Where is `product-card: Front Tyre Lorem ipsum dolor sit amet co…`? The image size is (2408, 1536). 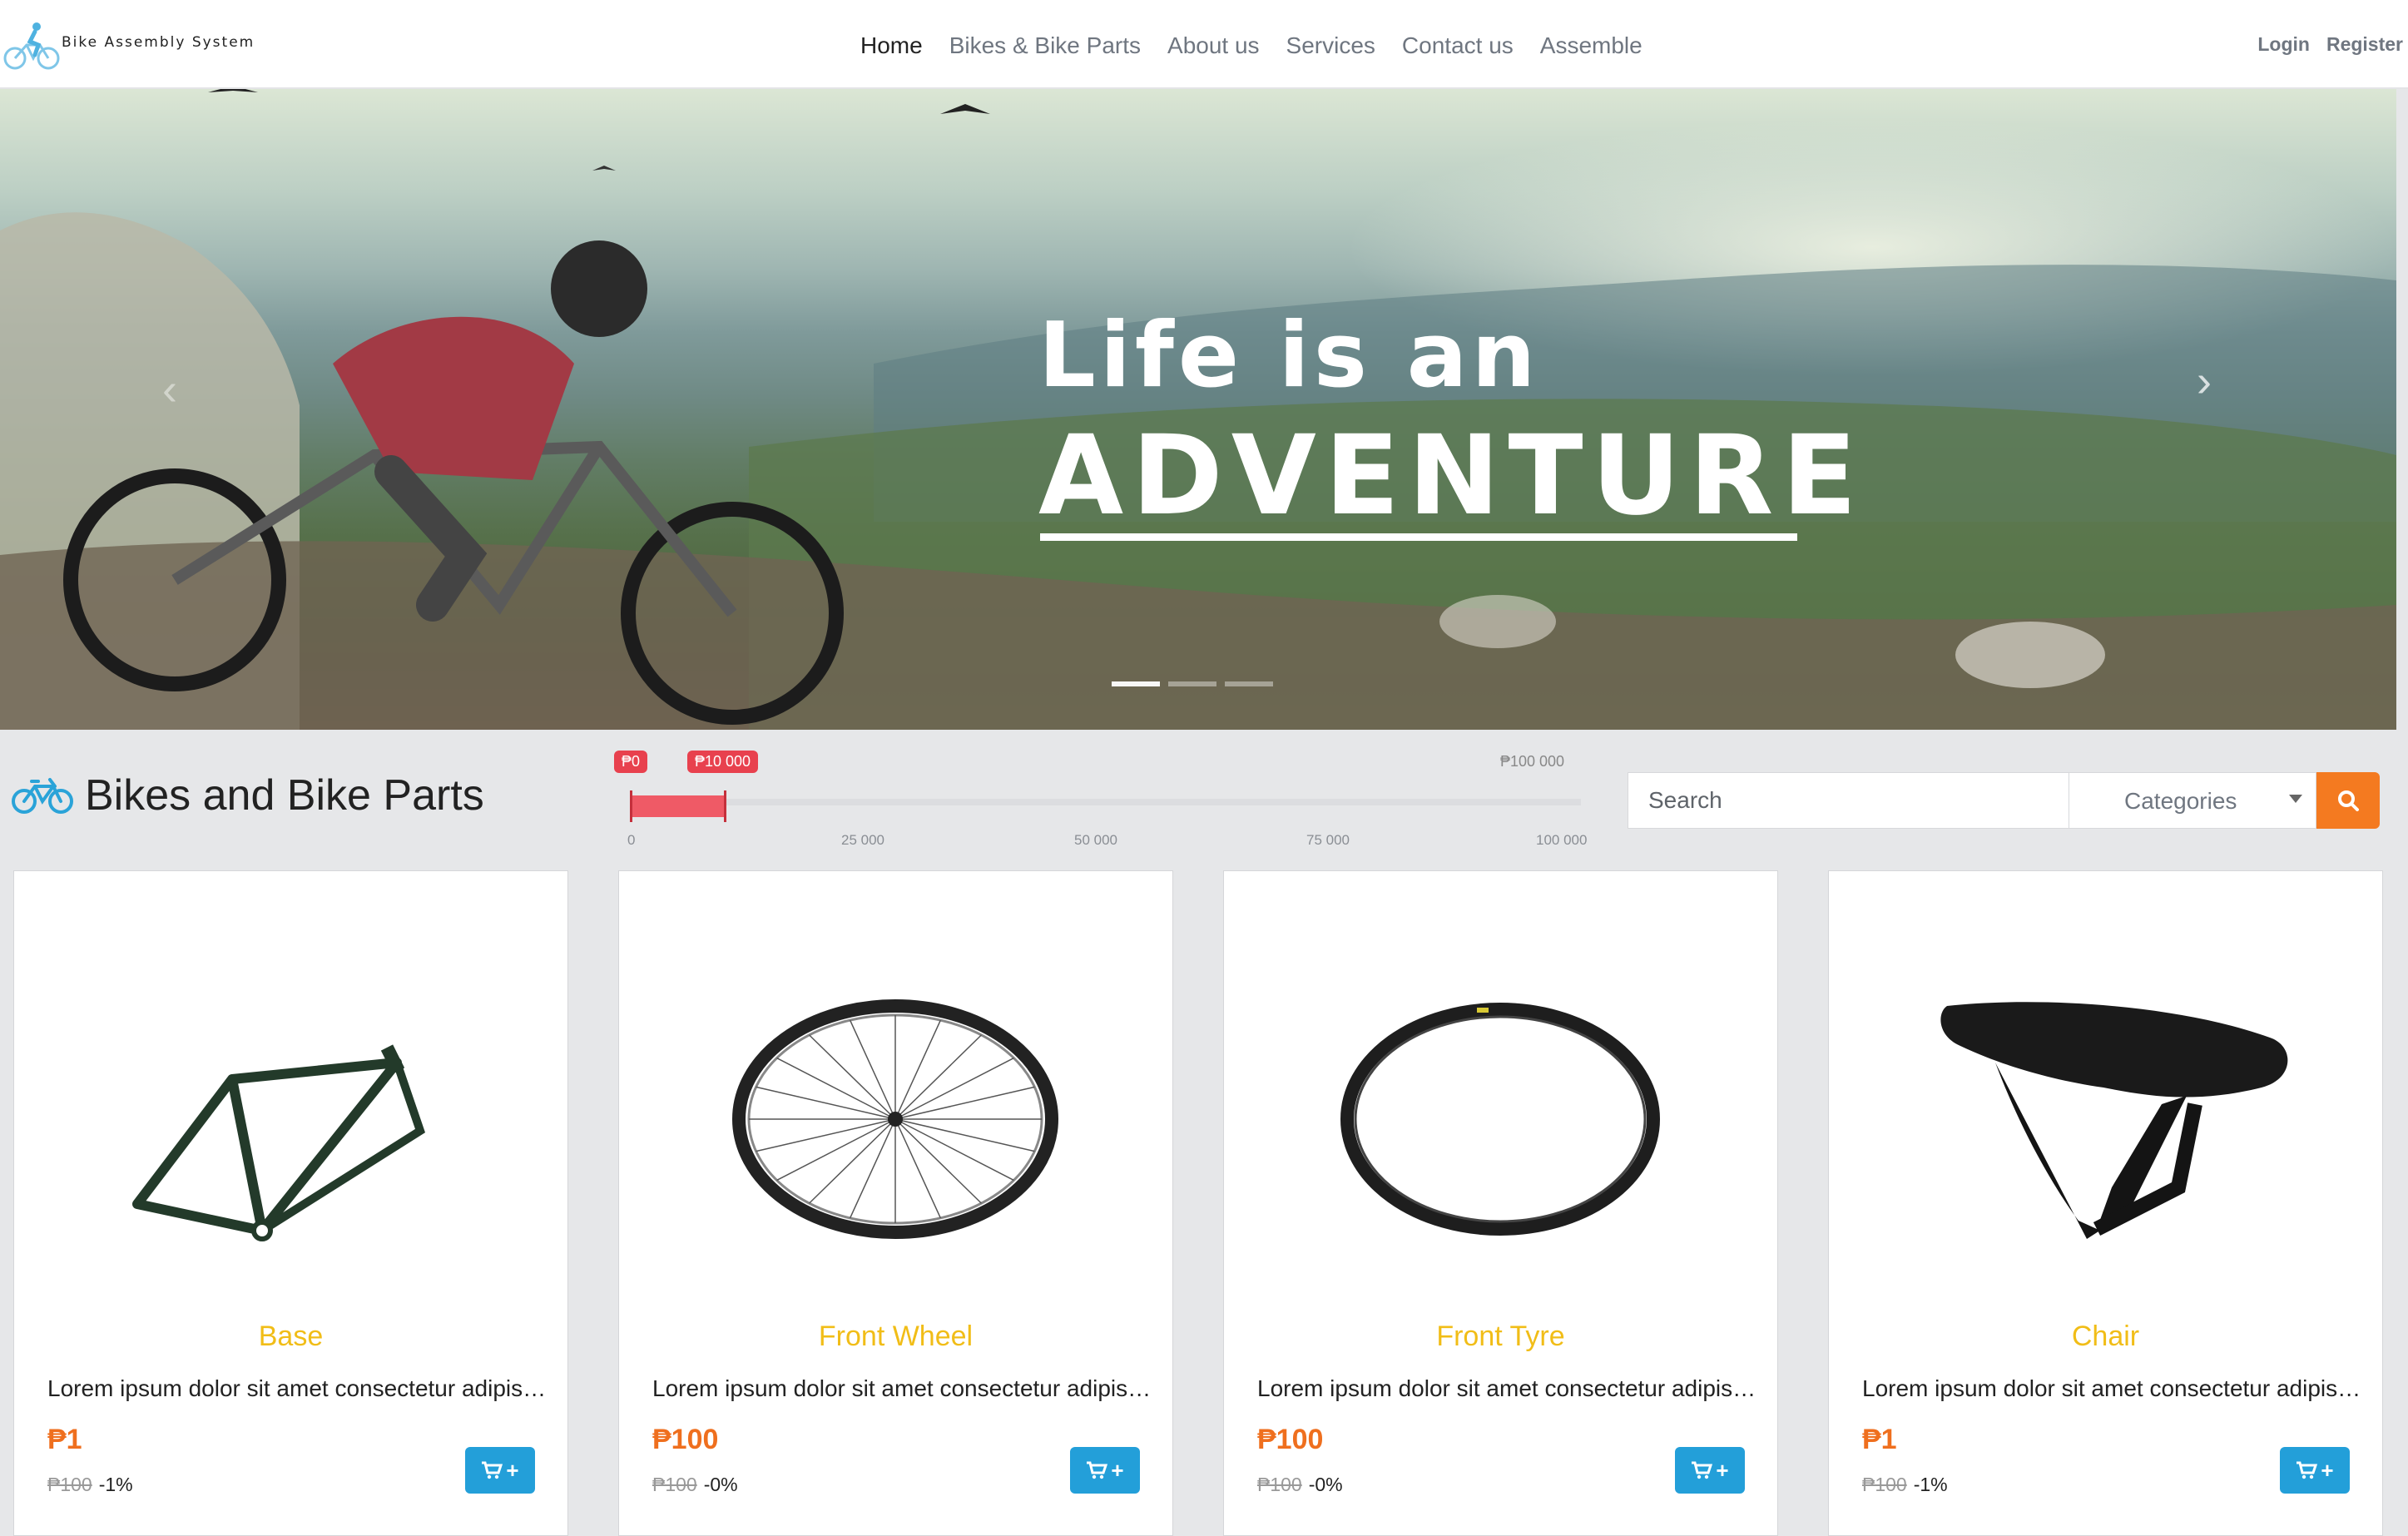 product-card: Front Tyre Lorem ipsum dolor sit amet co… is located at coordinates (1500, 1203).